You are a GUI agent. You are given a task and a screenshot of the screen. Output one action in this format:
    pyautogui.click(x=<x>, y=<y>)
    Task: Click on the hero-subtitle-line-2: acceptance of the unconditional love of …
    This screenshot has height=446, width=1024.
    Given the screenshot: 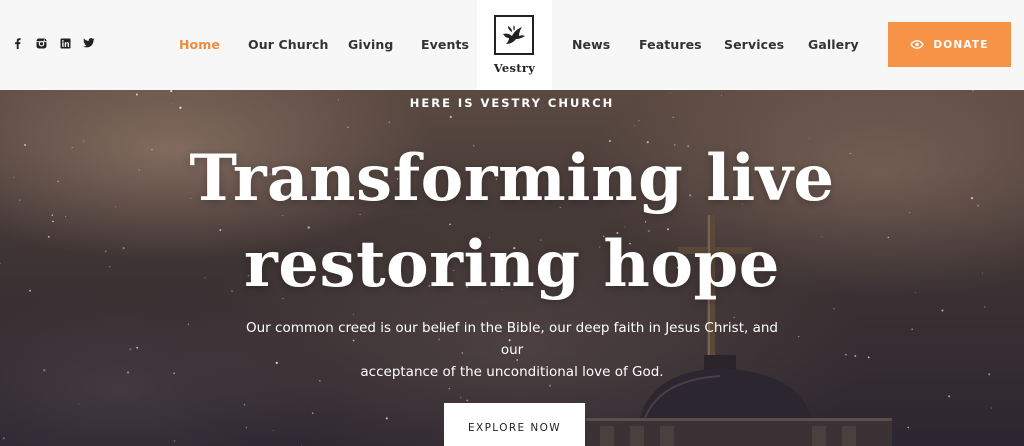 What is the action you would take?
    pyautogui.click(x=512, y=372)
    